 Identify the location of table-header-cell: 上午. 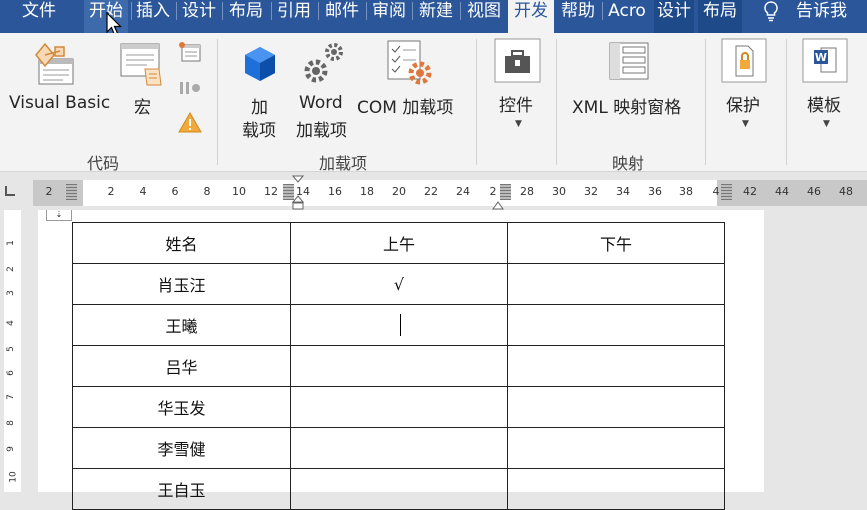
(399, 243).